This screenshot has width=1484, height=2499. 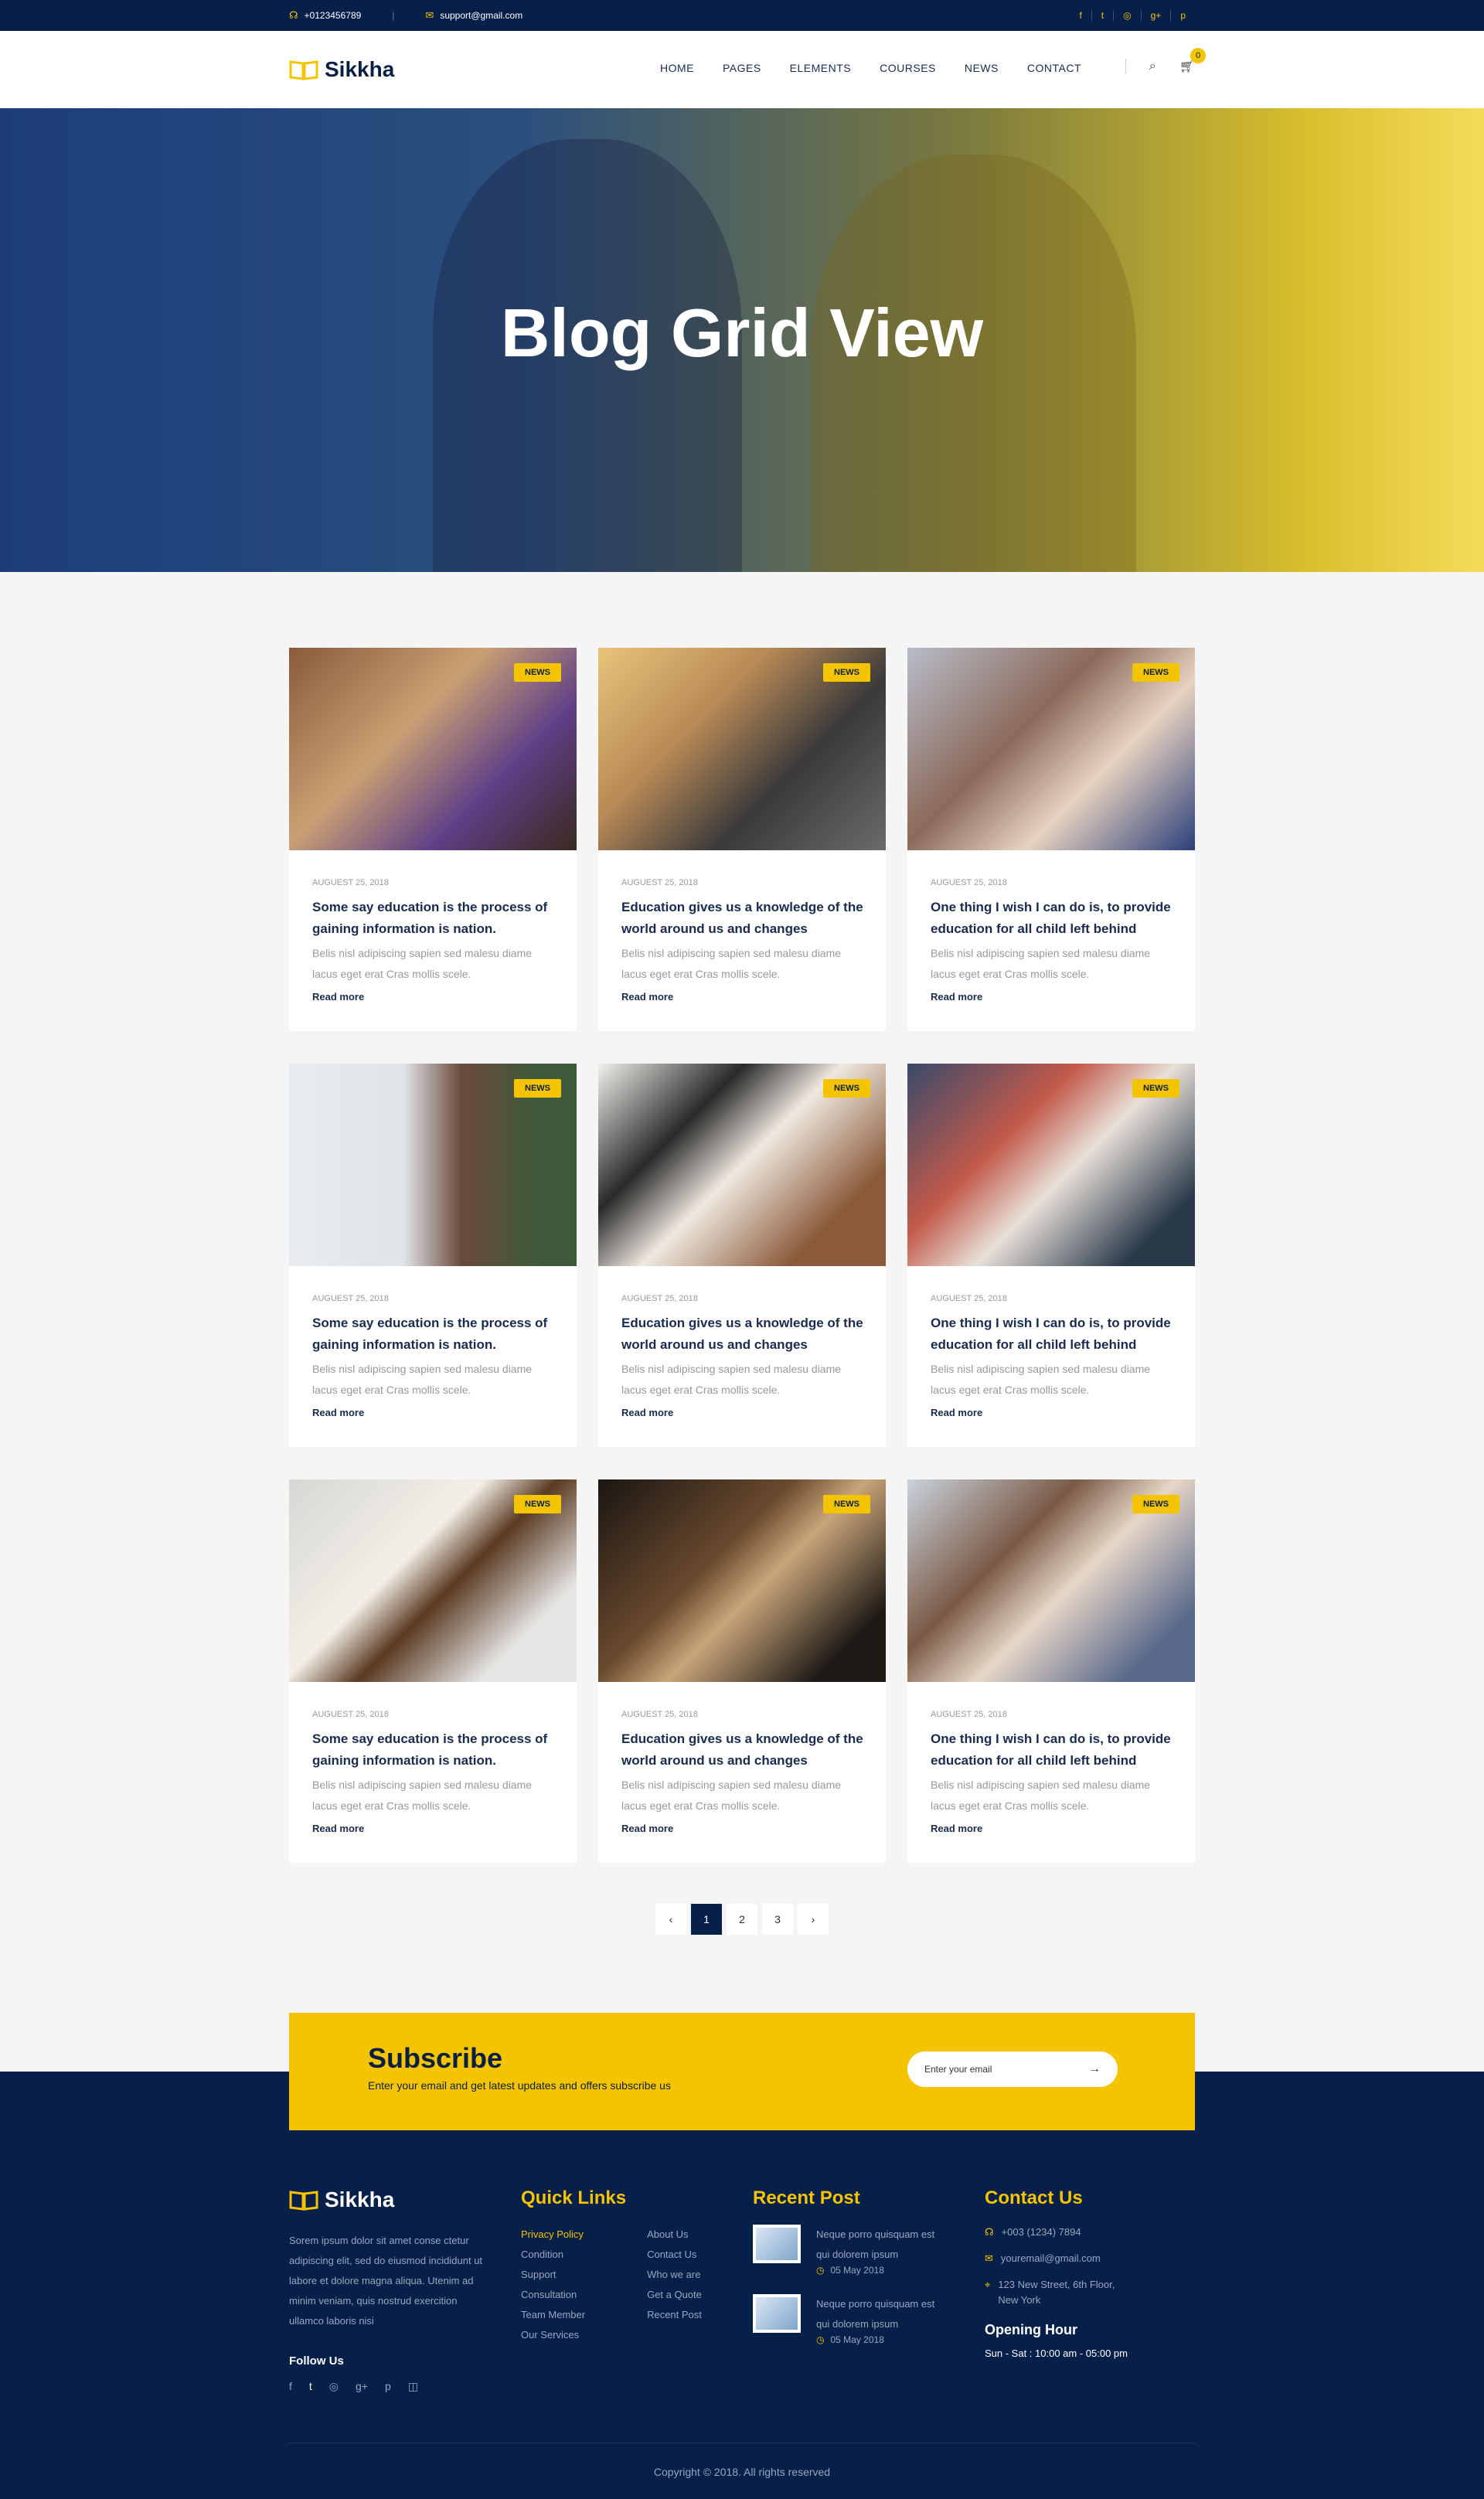 What do you see at coordinates (435, 2058) in the screenshot?
I see `subscribe-title: Subscribe` at bounding box center [435, 2058].